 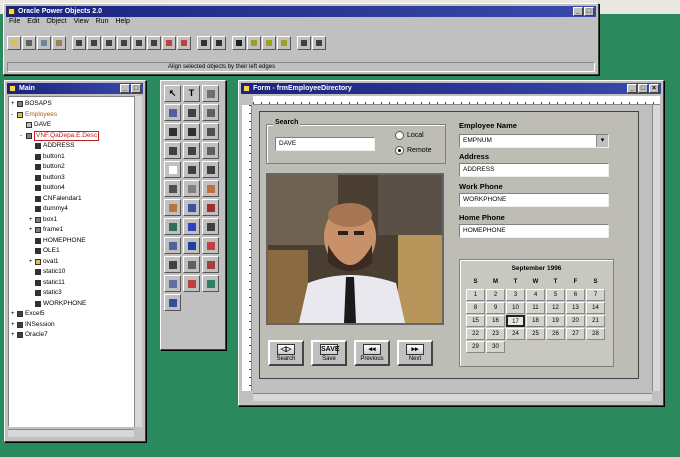 I want to click on calendar-day: 15, so click(x=475, y=321).